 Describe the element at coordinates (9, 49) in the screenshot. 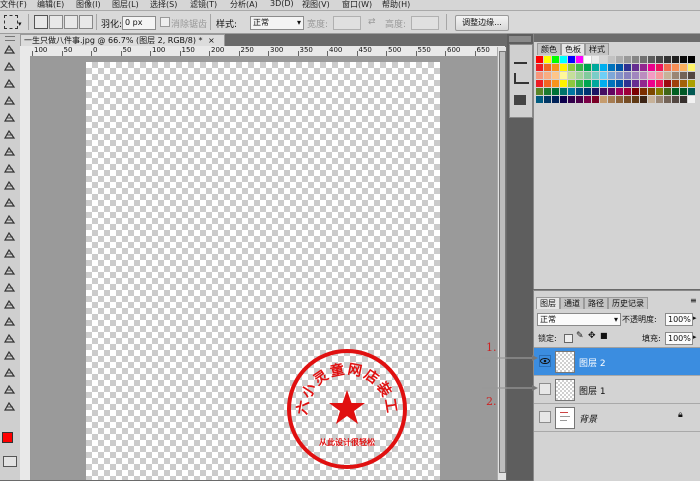

I see `move-tool-icon` at that location.